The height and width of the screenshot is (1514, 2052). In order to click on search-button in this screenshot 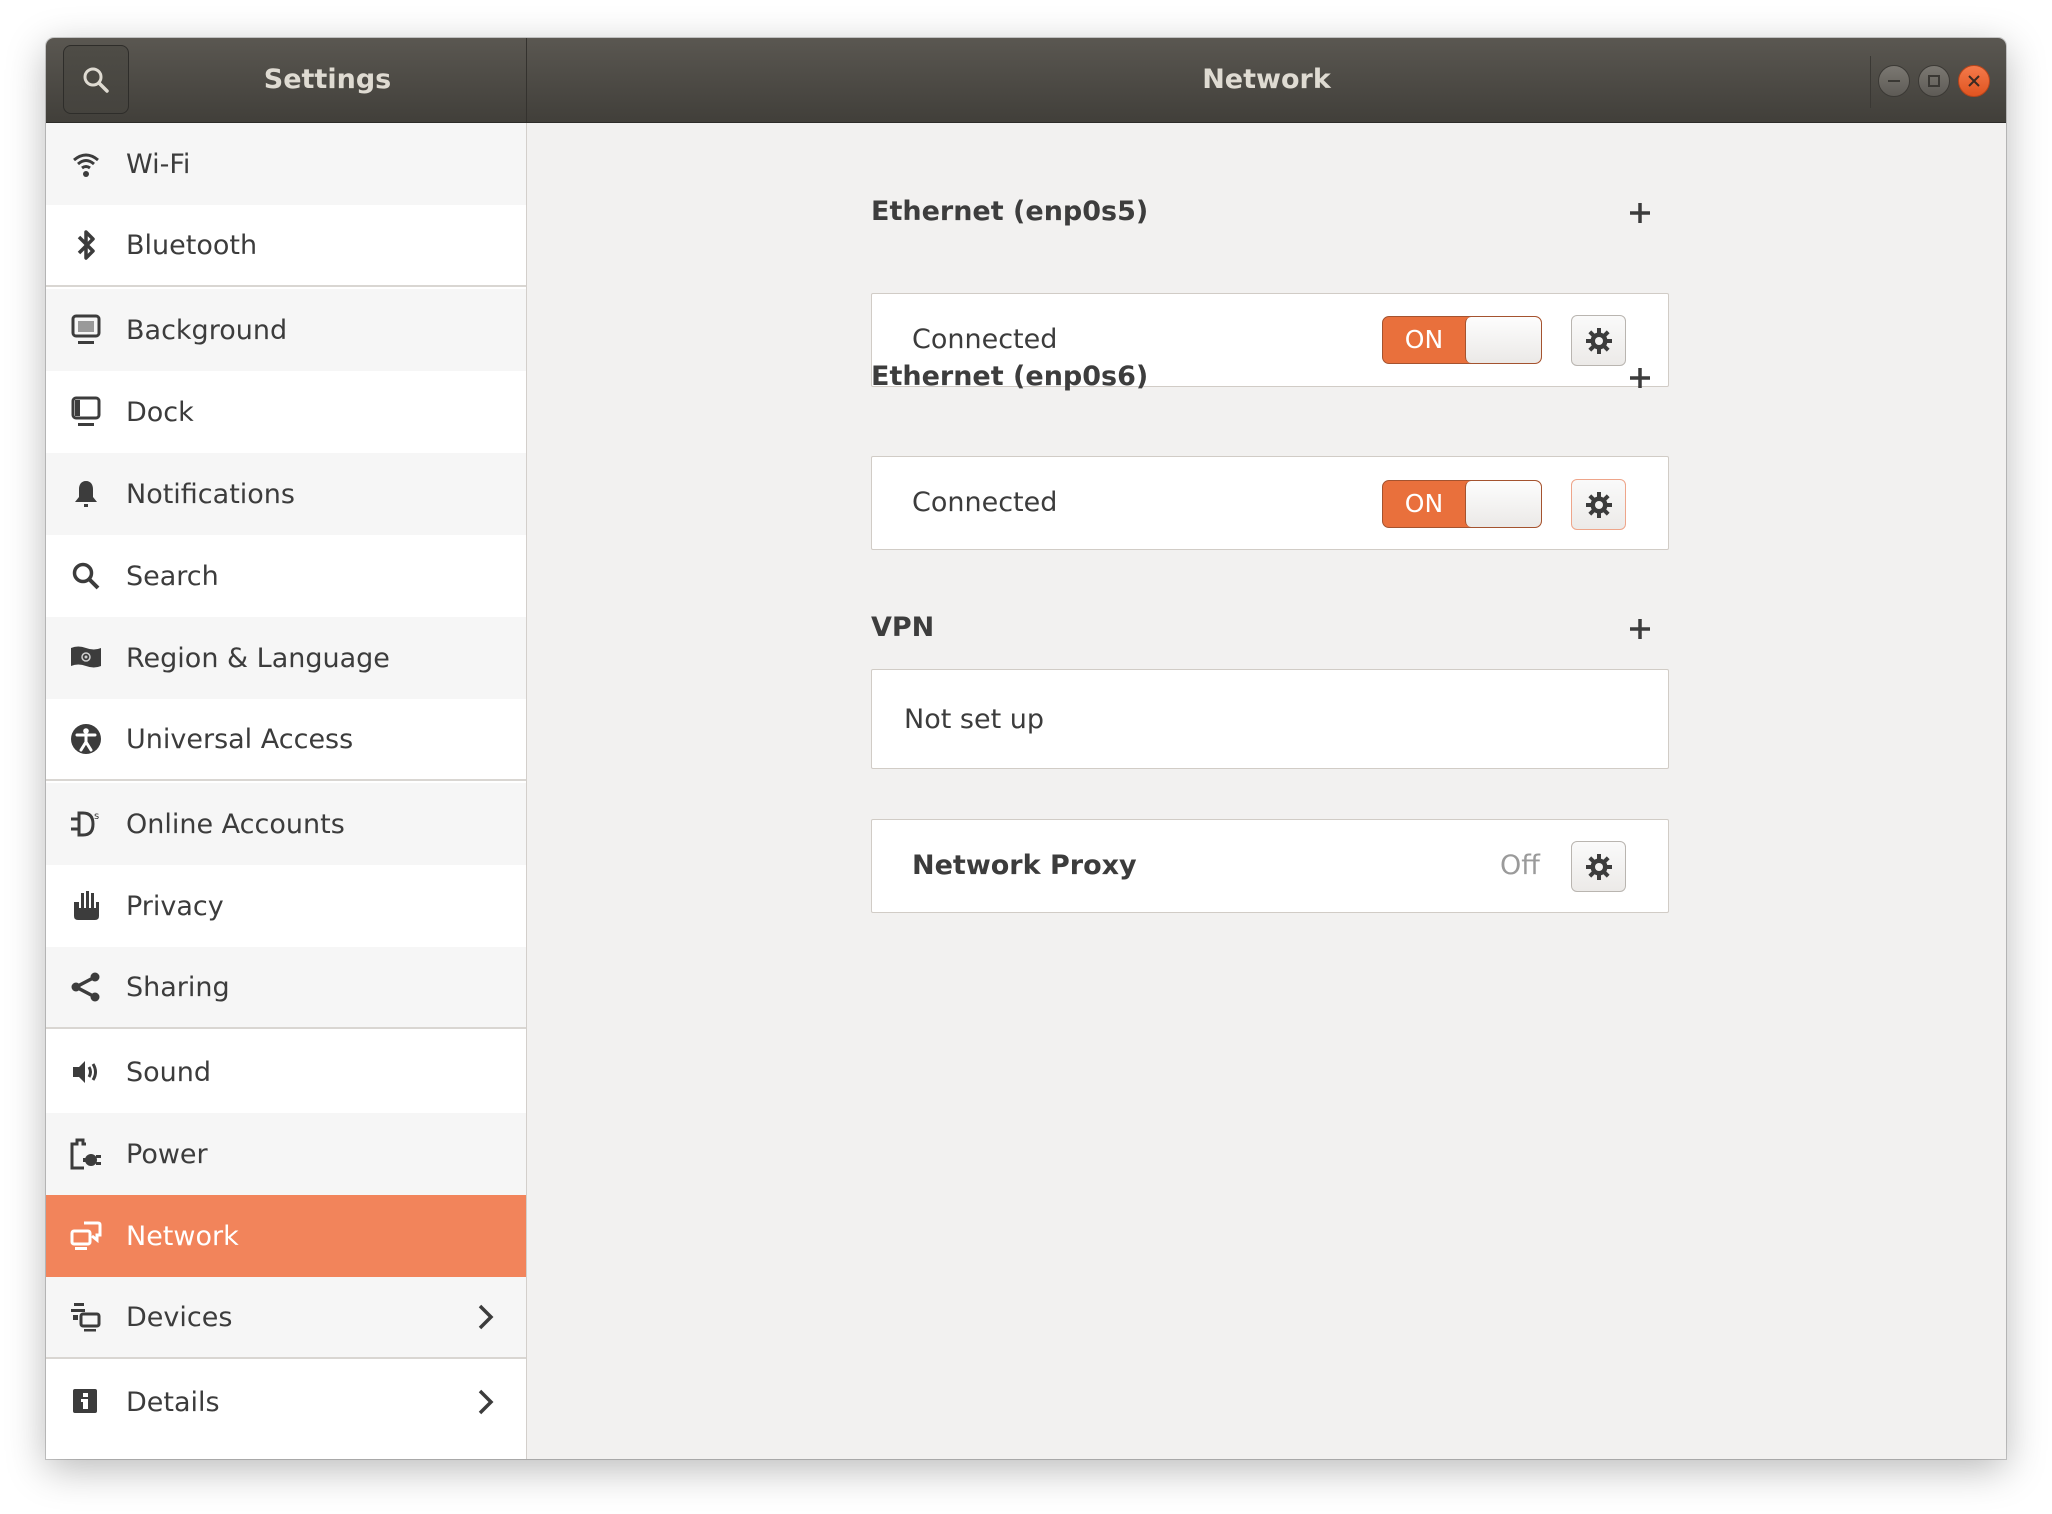, I will do `click(96, 79)`.